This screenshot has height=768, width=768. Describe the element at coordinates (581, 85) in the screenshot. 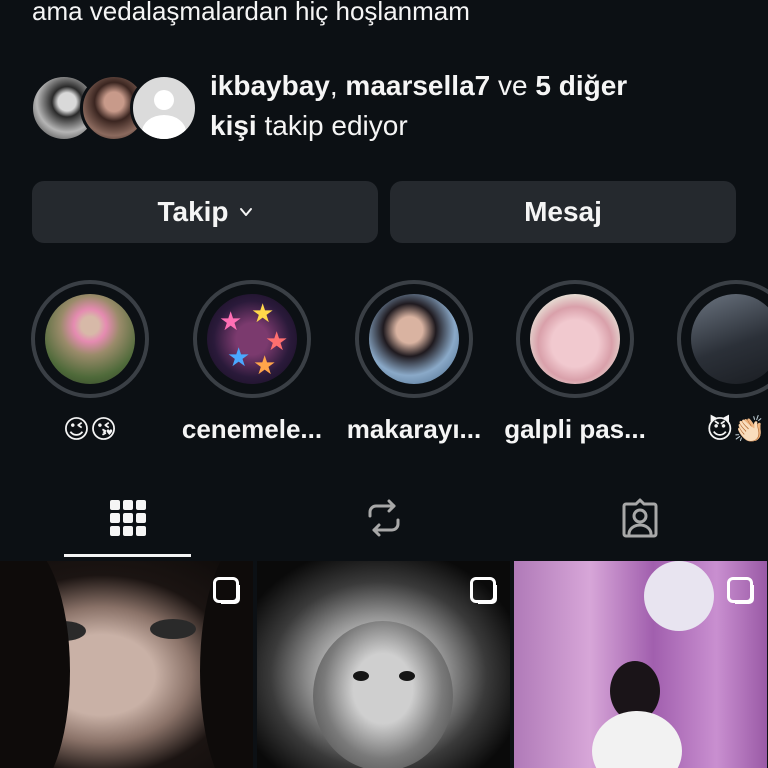

I see `others-count: 5 diğer` at that location.